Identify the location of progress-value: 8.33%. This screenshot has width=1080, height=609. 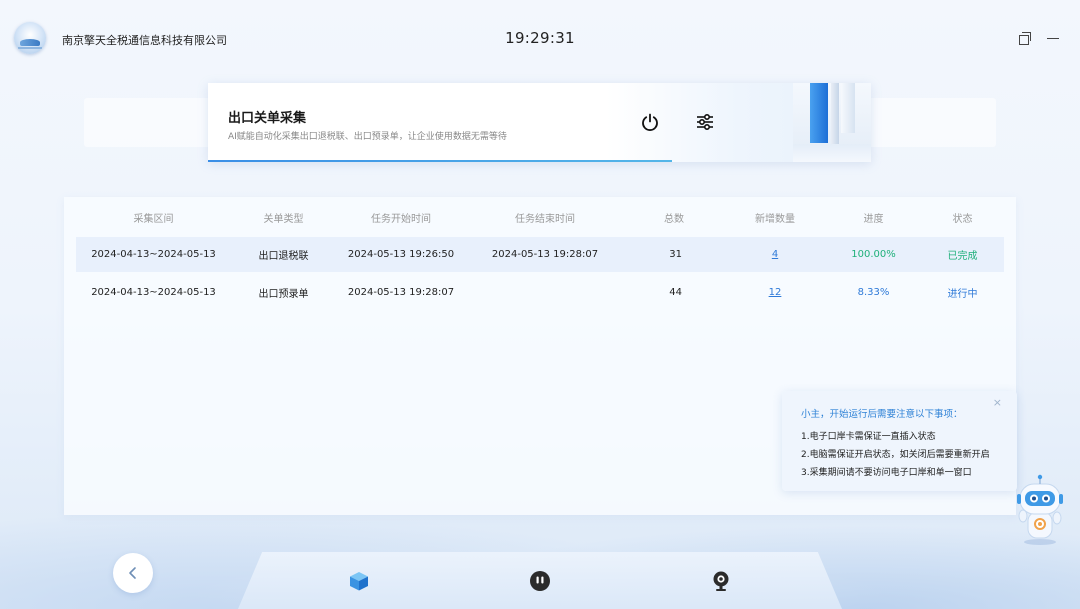
(873, 292).